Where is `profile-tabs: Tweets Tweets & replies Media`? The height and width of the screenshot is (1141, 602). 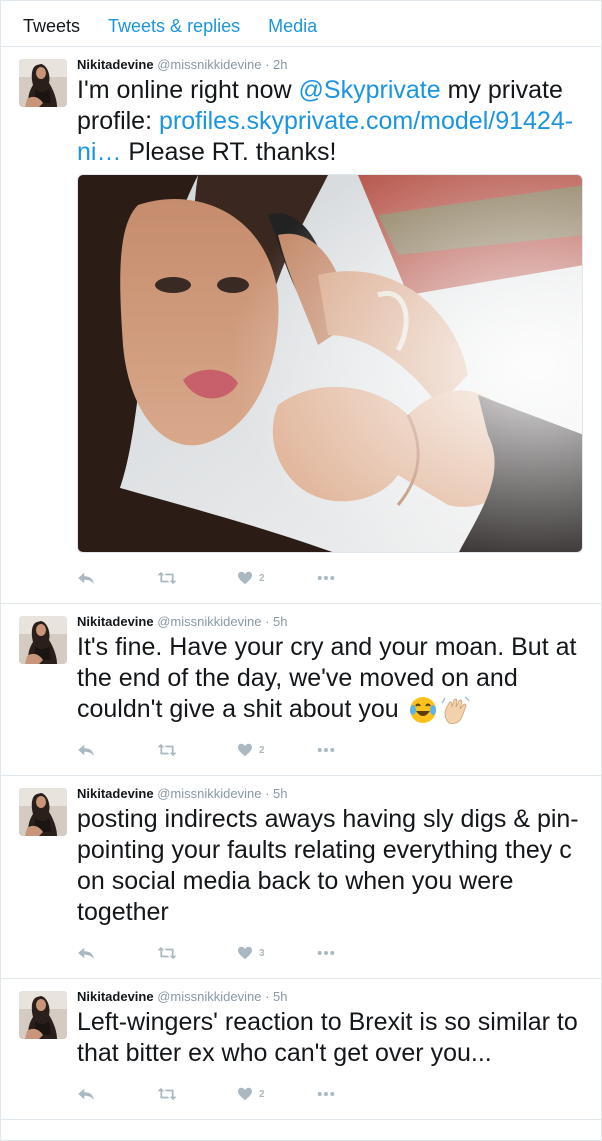 profile-tabs: Tweets Tweets & replies Media is located at coordinates (301, 24).